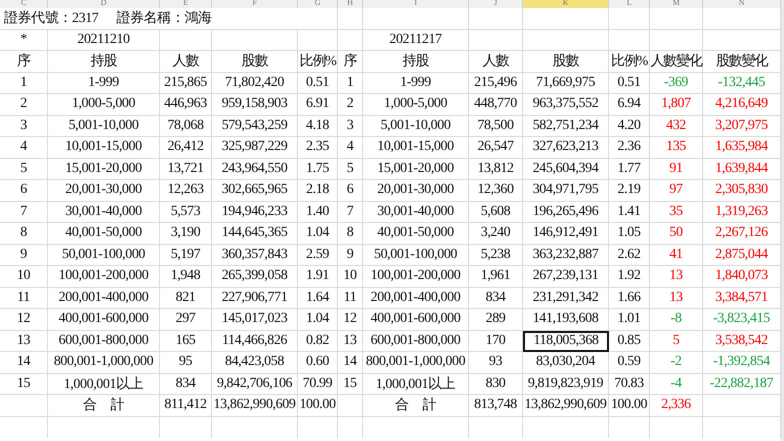  Describe the element at coordinates (742, 319) in the screenshot. I see `table-cell: -3,823,415` at that location.